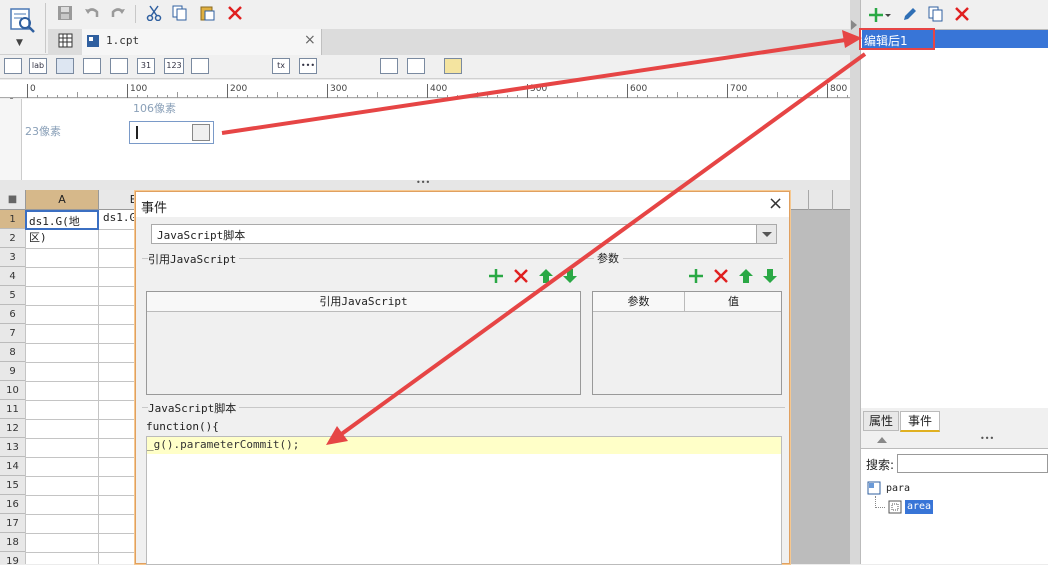  Describe the element at coordinates (43, 131) in the screenshot. I see `widget-height-label: 23像素` at that location.